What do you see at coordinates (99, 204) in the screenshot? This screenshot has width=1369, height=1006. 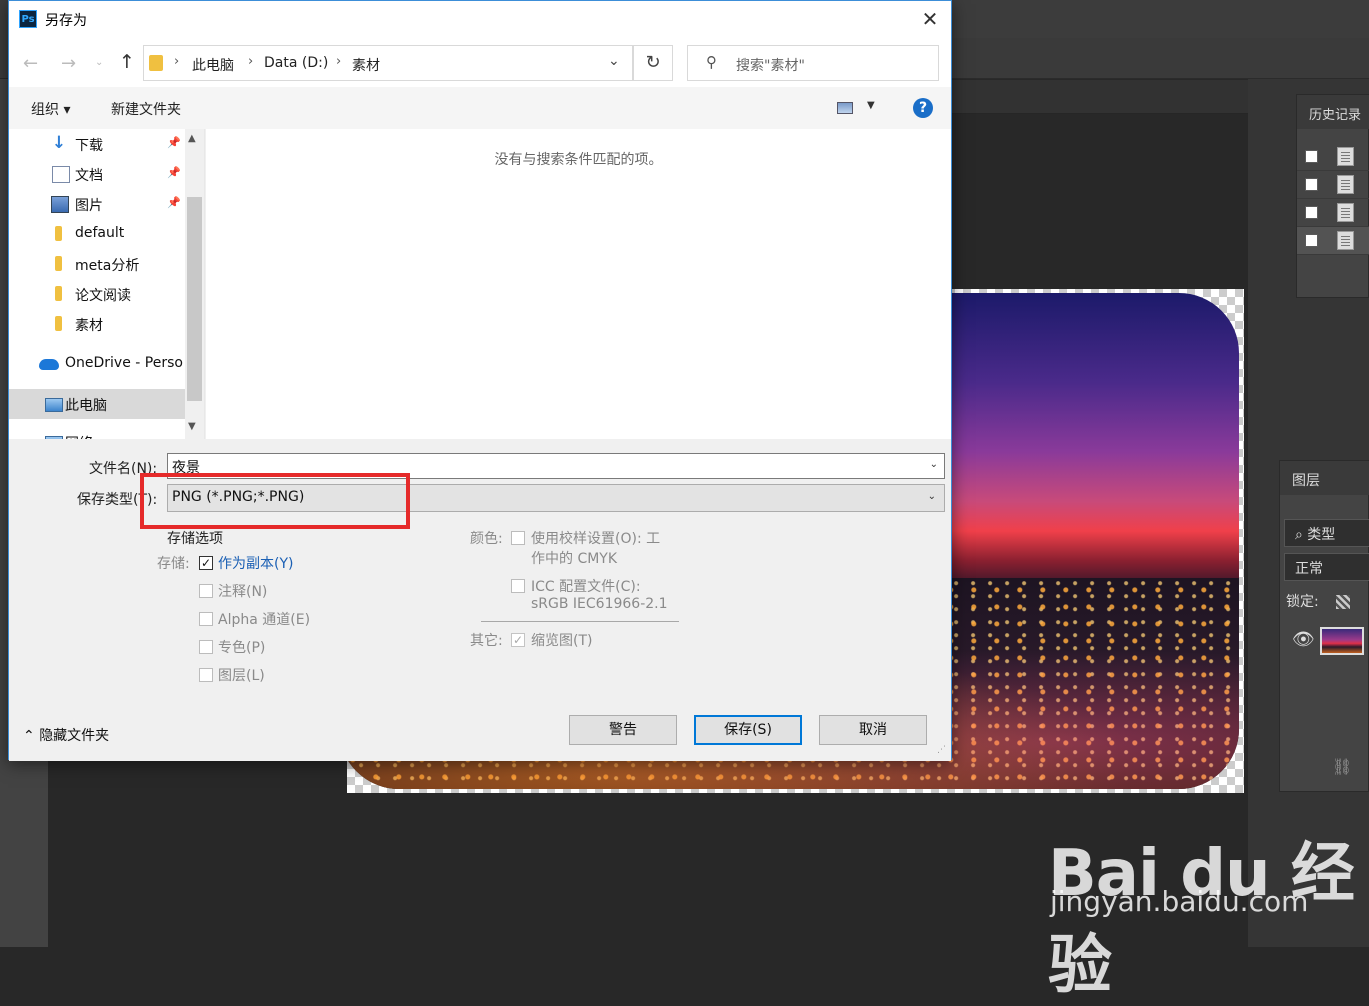 I see `tree-item-pictures: 图片 📌` at bounding box center [99, 204].